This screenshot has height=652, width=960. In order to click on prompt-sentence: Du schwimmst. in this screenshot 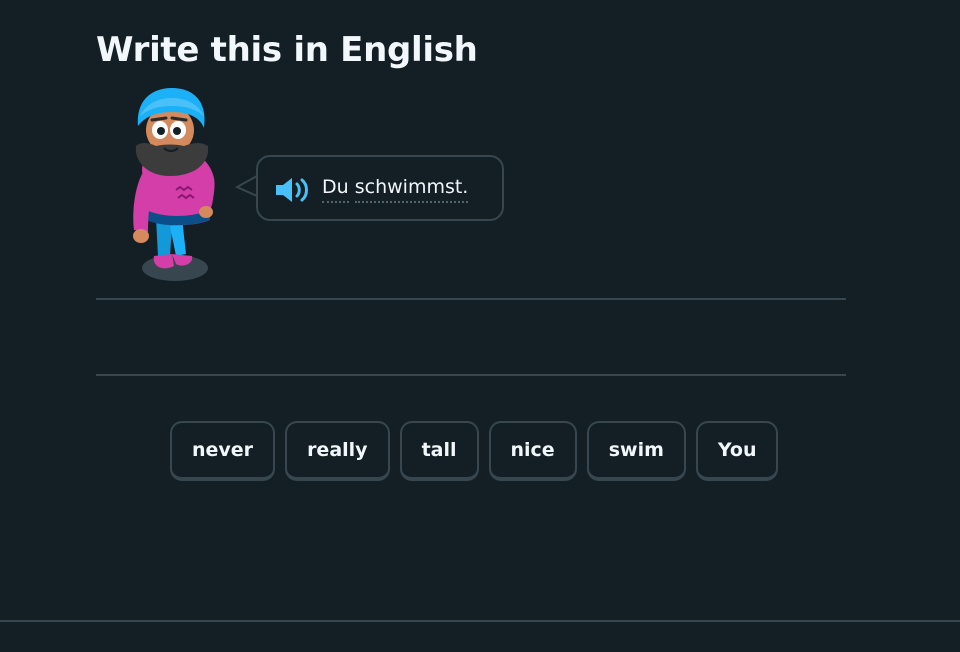, I will do `click(395, 189)`.